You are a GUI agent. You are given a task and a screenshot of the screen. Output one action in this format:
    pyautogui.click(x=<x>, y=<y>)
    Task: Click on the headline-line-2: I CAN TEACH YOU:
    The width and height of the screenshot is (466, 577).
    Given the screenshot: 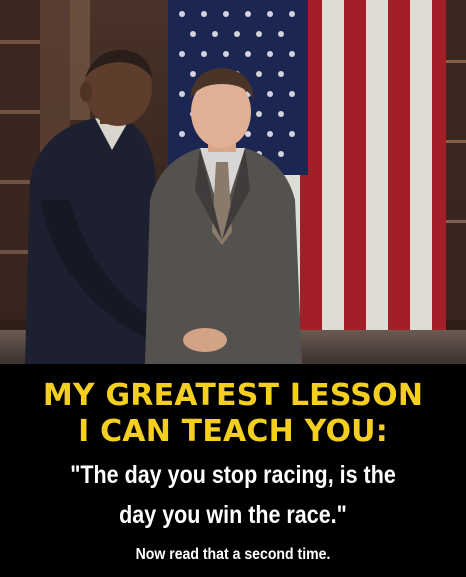 What is the action you would take?
    pyautogui.click(x=233, y=431)
    